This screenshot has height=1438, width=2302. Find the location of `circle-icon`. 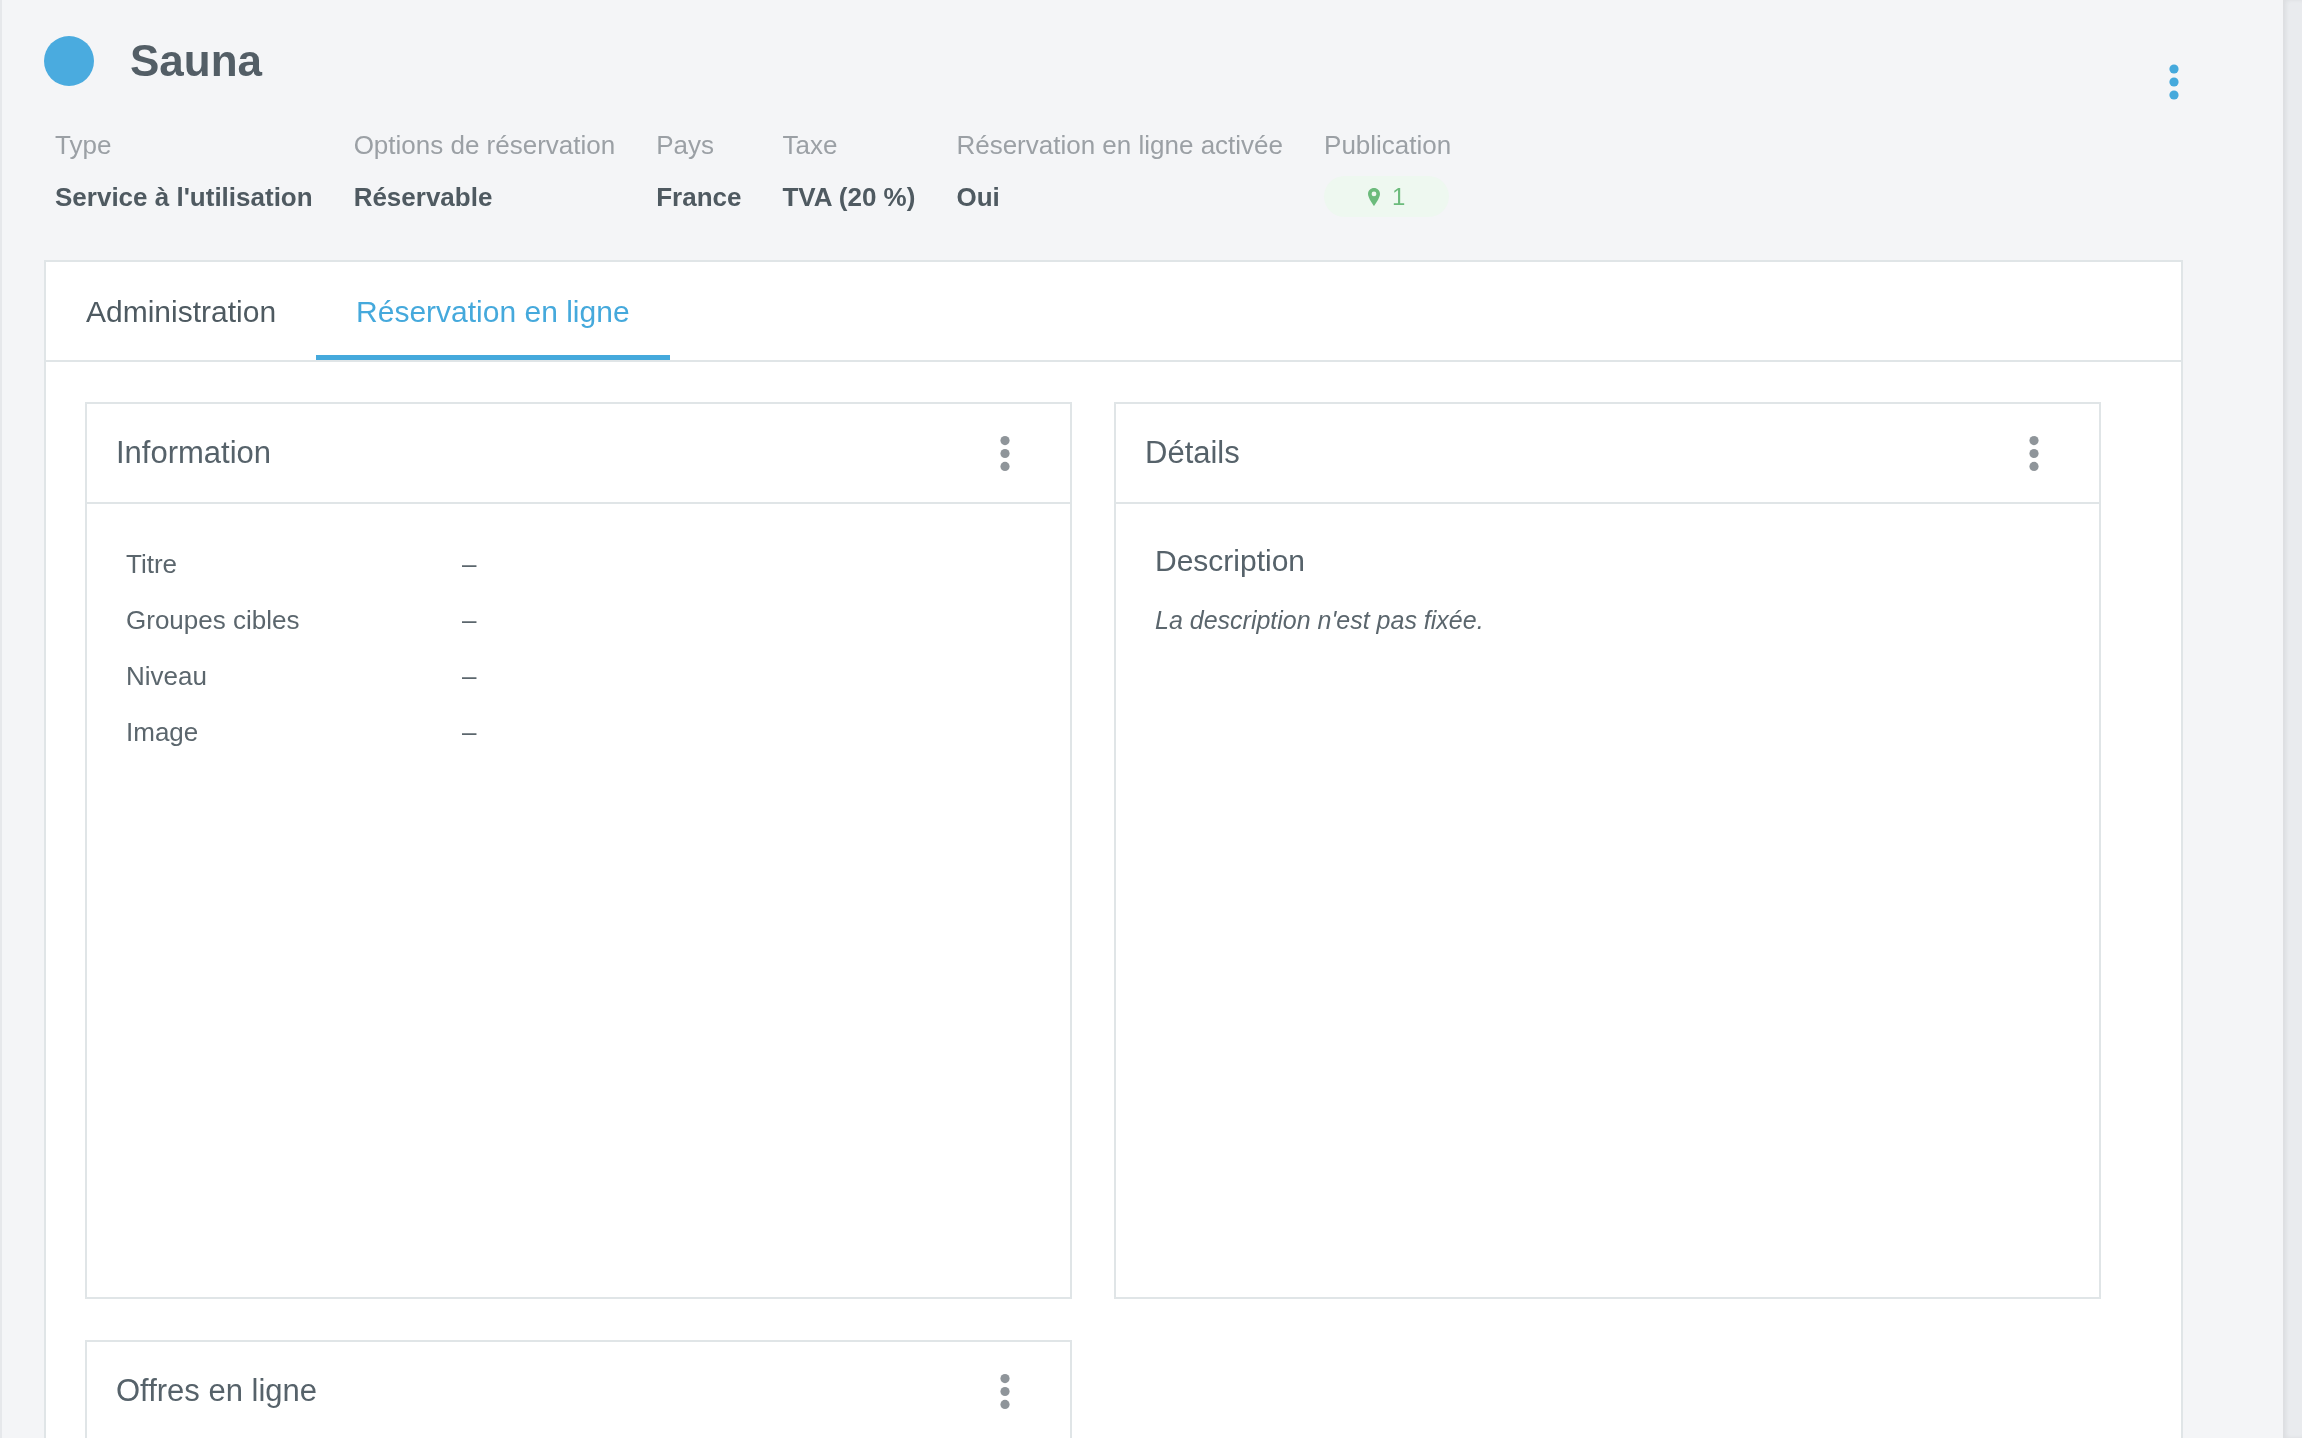

circle-icon is located at coordinates (69, 61).